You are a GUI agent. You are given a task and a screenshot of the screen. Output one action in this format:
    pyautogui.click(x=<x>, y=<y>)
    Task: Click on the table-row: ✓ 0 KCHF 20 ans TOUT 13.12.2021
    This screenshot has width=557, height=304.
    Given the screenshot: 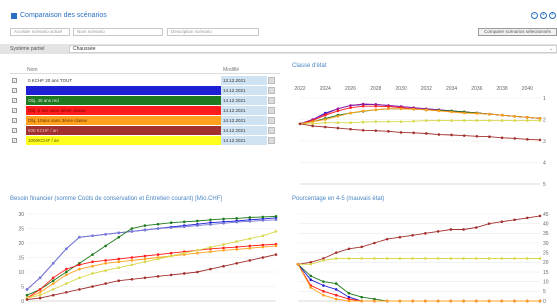 What is the action you would take?
    pyautogui.click(x=145, y=80)
    